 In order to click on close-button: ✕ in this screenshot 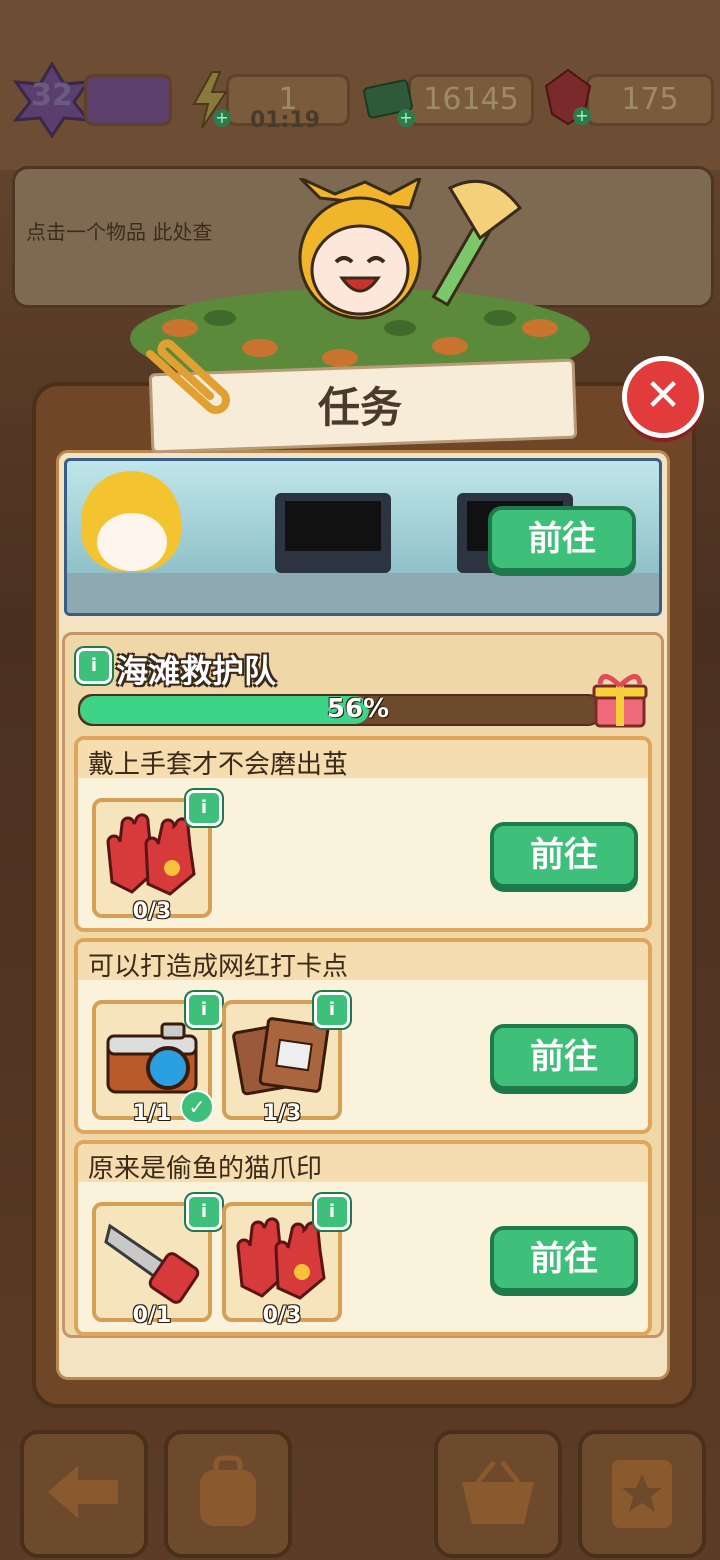, I will do `click(663, 397)`.